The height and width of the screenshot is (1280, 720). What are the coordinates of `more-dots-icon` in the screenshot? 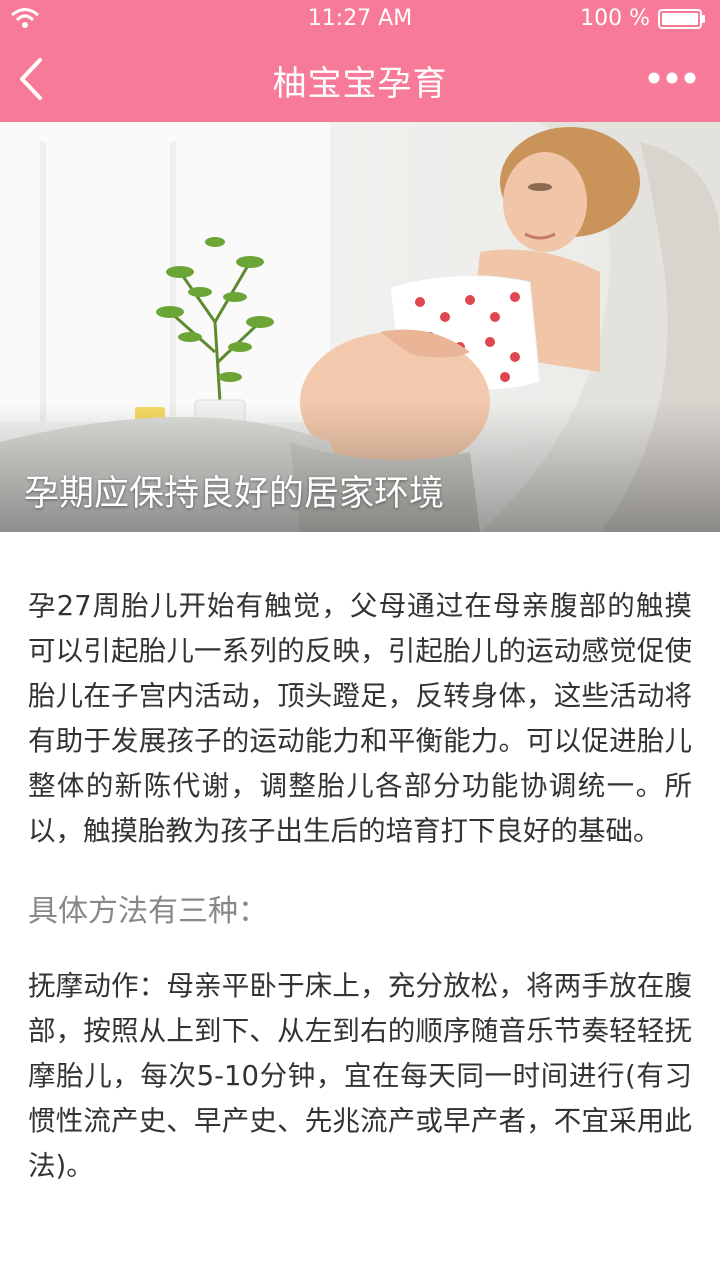 It's located at (672, 78).